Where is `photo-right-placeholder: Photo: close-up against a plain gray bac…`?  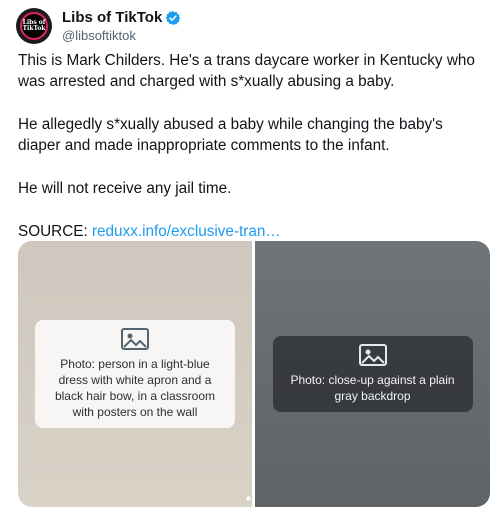 photo-right-placeholder: Photo: close-up against a plain gray bac… is located at coordinates (372, 374).